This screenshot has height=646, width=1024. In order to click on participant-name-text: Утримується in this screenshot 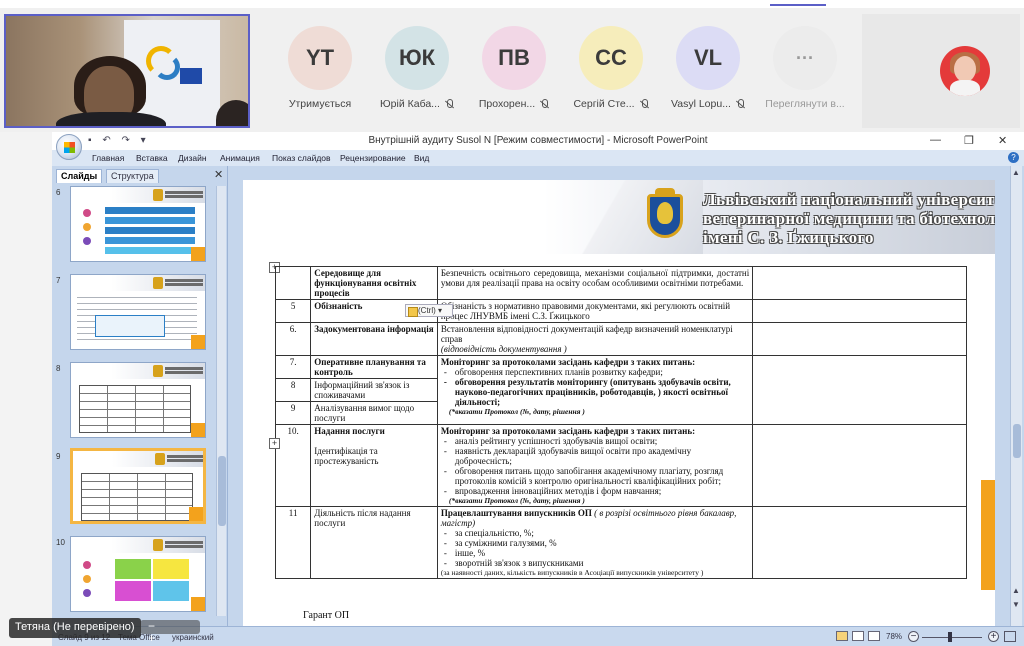, I will do `click(320, 104)`.